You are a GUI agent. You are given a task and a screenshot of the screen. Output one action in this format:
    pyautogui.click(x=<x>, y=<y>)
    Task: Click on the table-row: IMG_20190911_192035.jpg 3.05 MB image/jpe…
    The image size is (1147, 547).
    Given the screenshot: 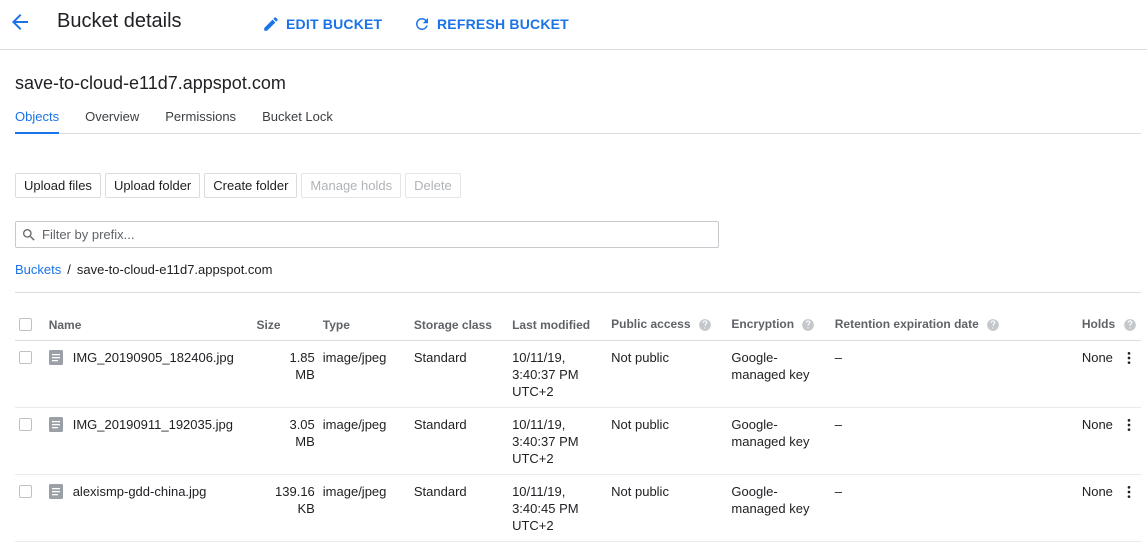 What is the action you would take?
    pyautogui.click(x=578, y=441)
    